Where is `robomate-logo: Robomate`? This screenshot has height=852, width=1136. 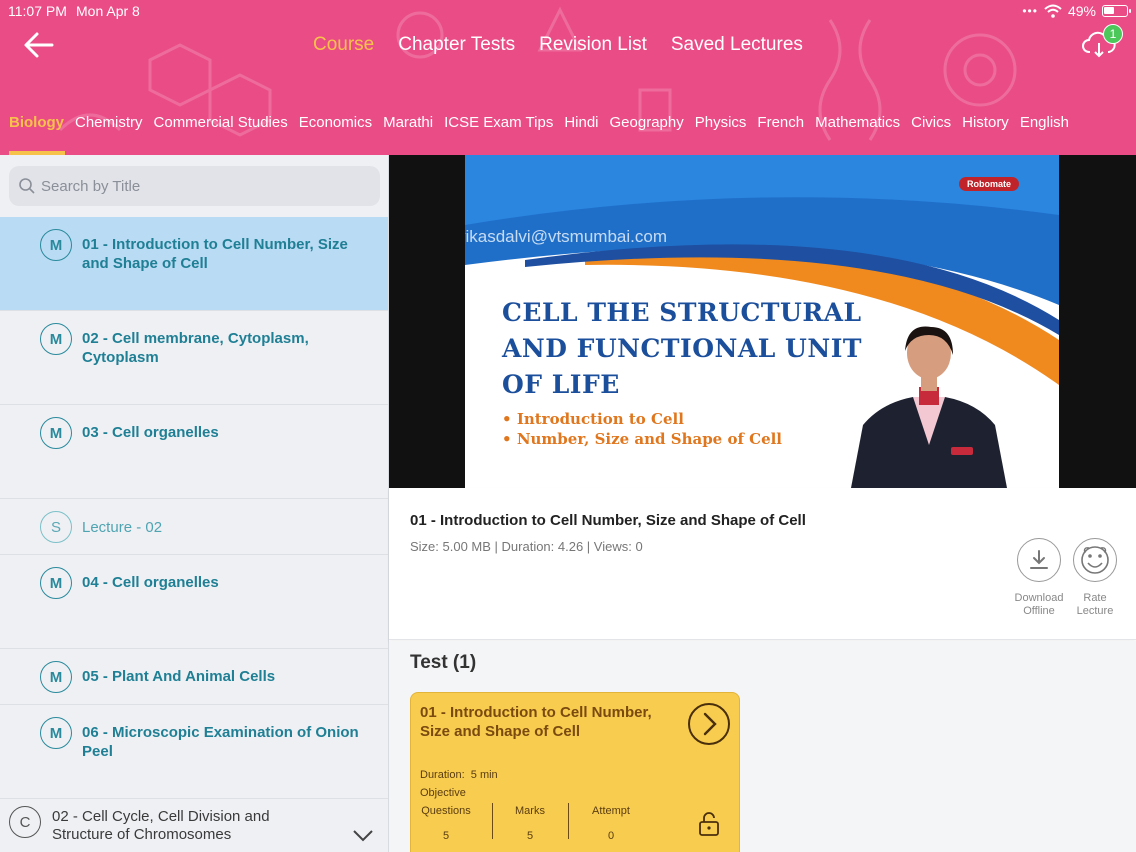
robomate-logo: Robomate is located at coordinates (988, 184).